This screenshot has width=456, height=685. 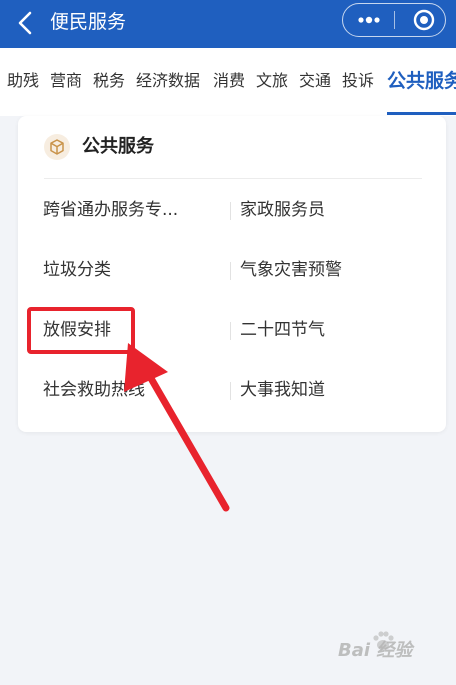 What do you see at coordinates (133, 390) in the screenshot?
I see `service-social-assistance: 社会救助热线` at bounding box center [133, 390].